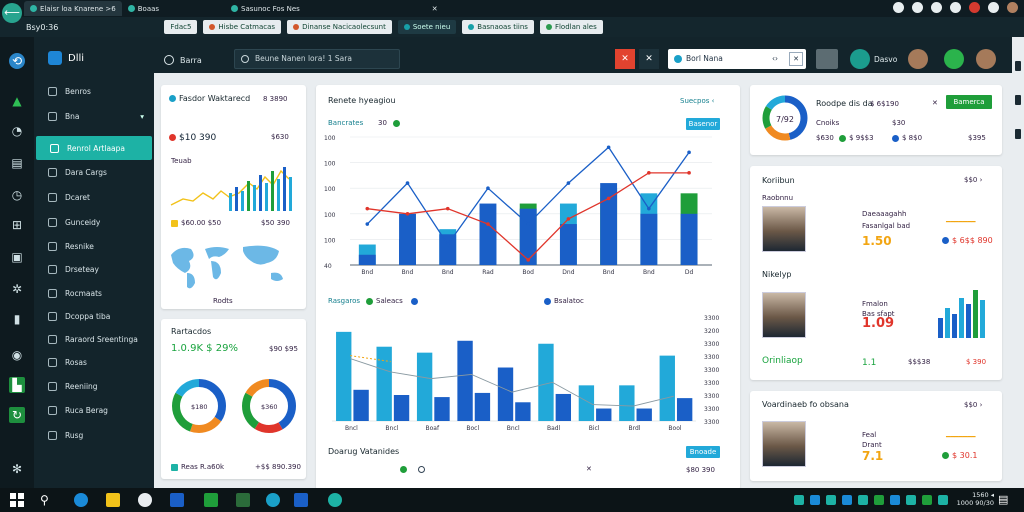 The height and width of the screenshot is (512, 1024). What do you see at coordinates (94, 222) in the screenshot?
I see `sidebar-item: Gunceidy` at bounding box center [94, 222].